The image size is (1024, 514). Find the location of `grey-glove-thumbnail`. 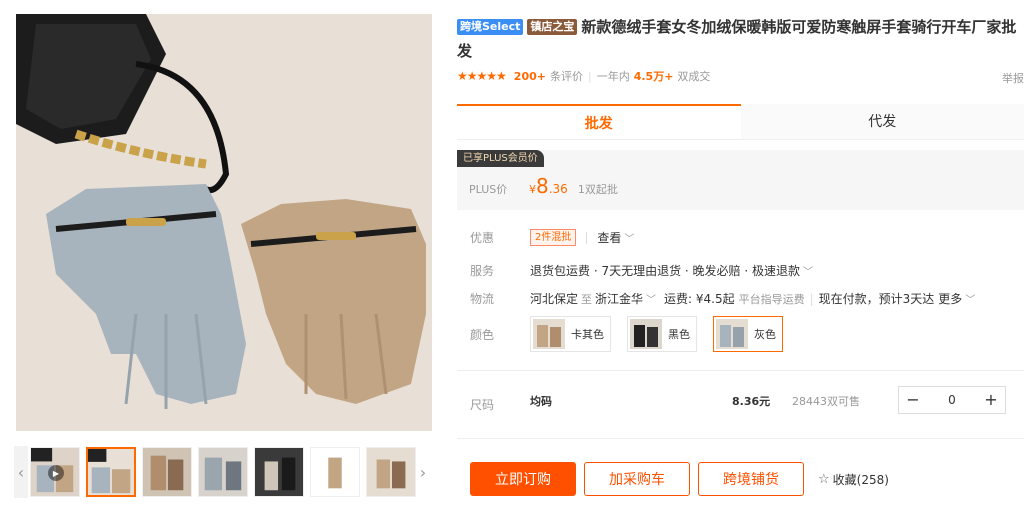

grey-glove-thumbnail is located at coordinates (732, 334).